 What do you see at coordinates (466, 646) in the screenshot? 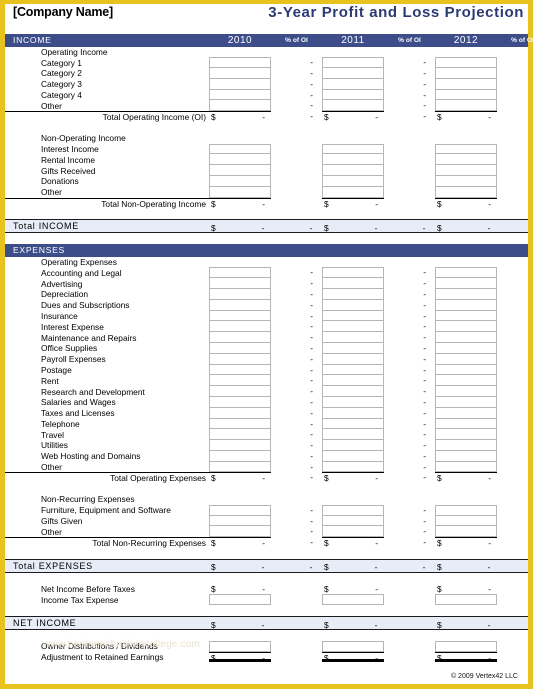
I see `owner-distributions-input-2012` at bounding box center [466, 646].